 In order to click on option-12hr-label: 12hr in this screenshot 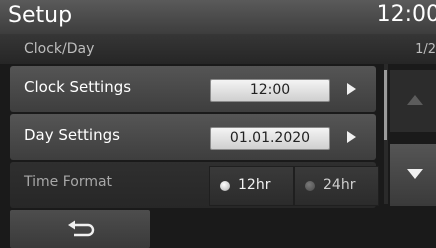, I will do `click(254, 185)`.